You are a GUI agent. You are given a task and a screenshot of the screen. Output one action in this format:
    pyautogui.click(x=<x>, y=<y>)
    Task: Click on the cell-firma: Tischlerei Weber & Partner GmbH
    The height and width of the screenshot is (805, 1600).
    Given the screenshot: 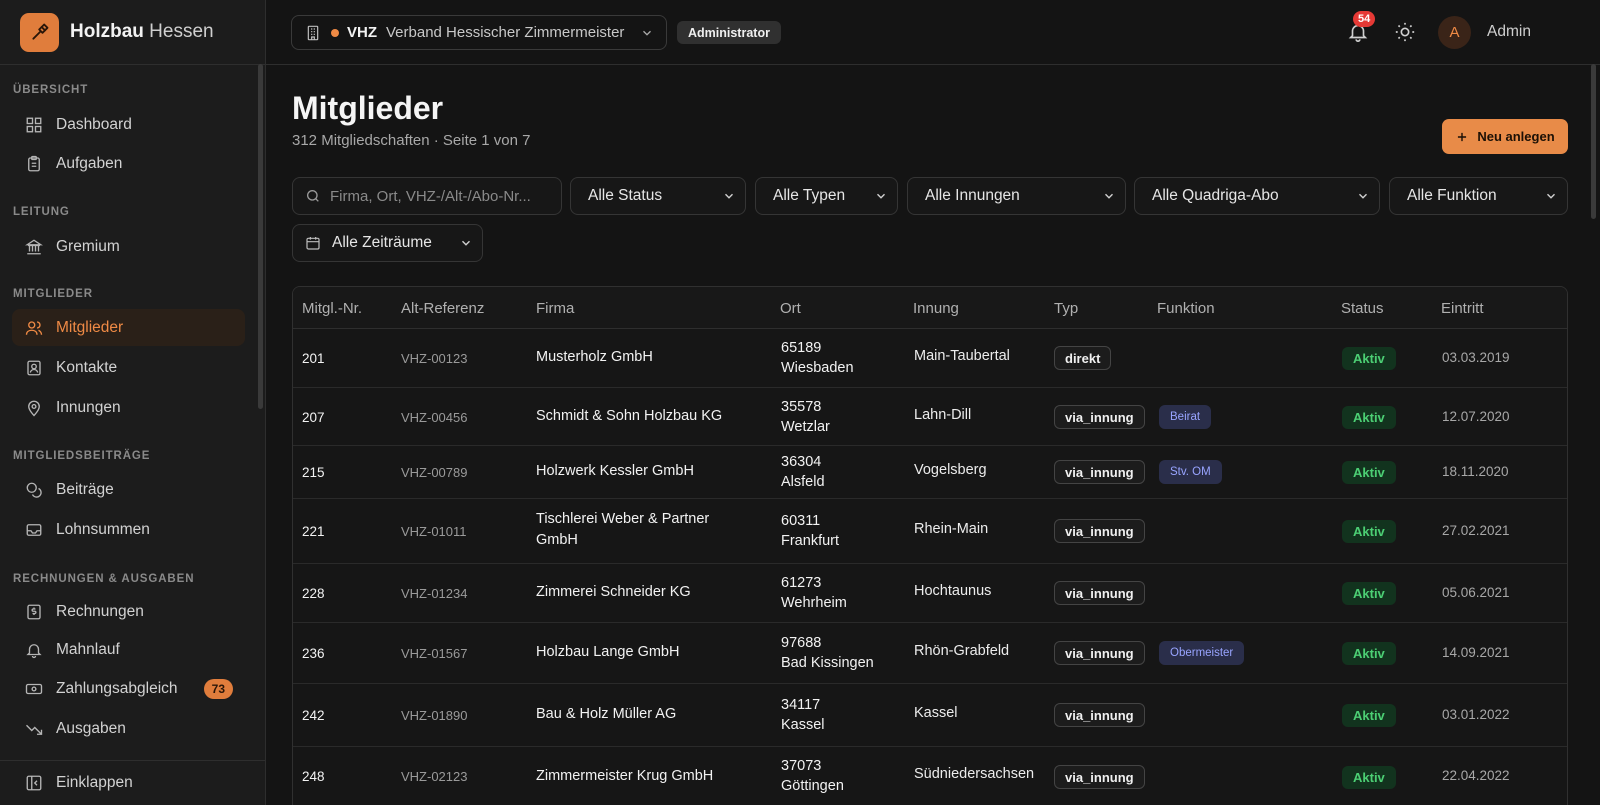 What is the action you would take?
    pyautogui.click(x=641, y=530)
    